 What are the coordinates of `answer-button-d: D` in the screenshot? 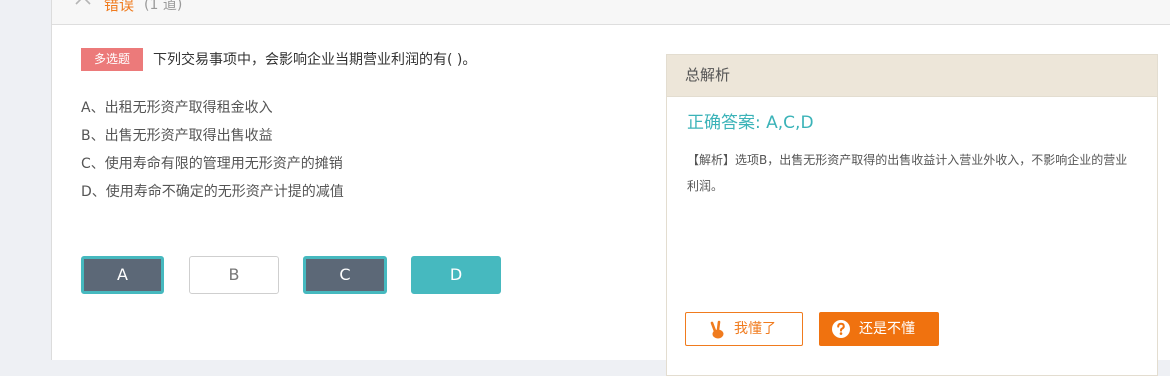 It's located at (456, 275).